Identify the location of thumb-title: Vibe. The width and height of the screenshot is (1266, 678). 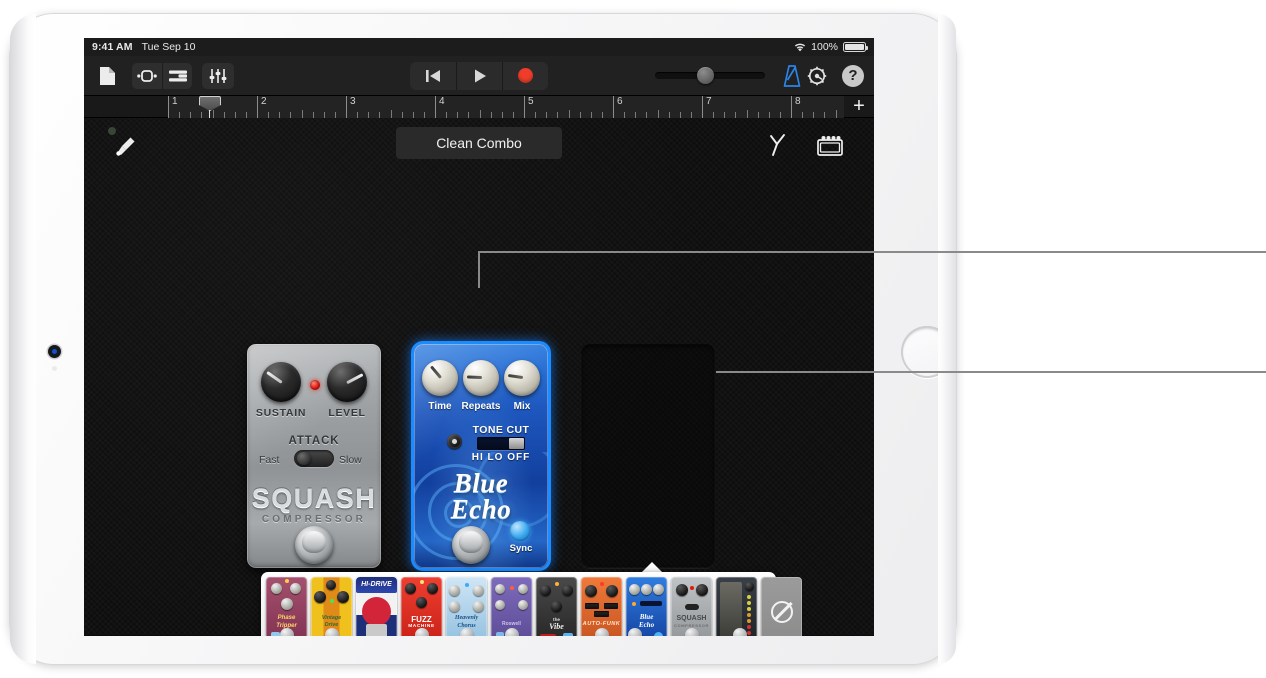
(556, 626).